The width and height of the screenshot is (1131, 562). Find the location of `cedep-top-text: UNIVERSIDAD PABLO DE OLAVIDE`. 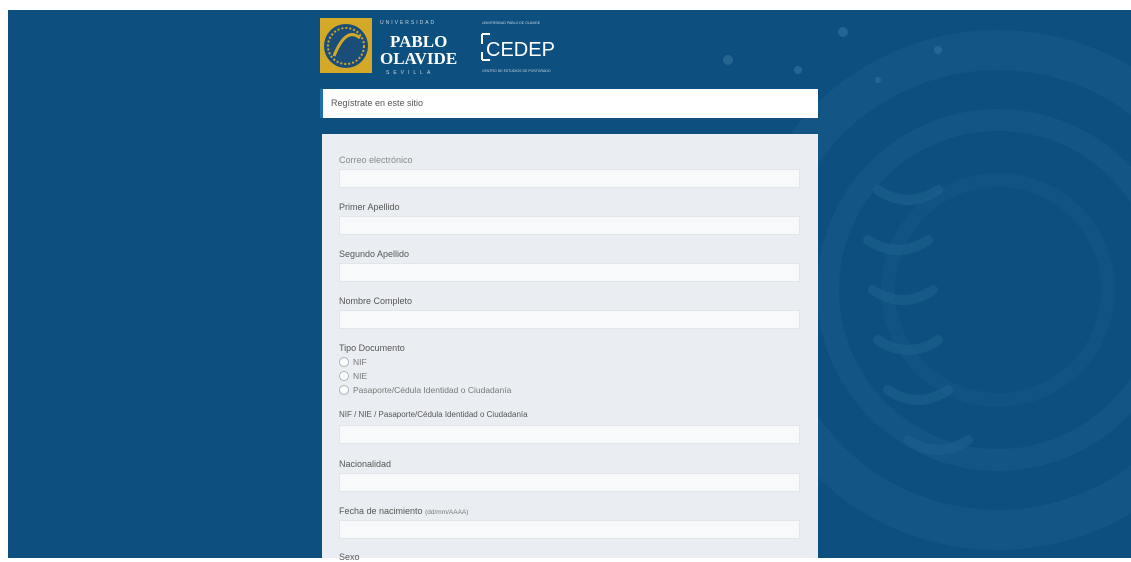

cedep-top-text: UNIVERSIDAD PABLO DE OLAVIDE is located at coordinates (511, 23).